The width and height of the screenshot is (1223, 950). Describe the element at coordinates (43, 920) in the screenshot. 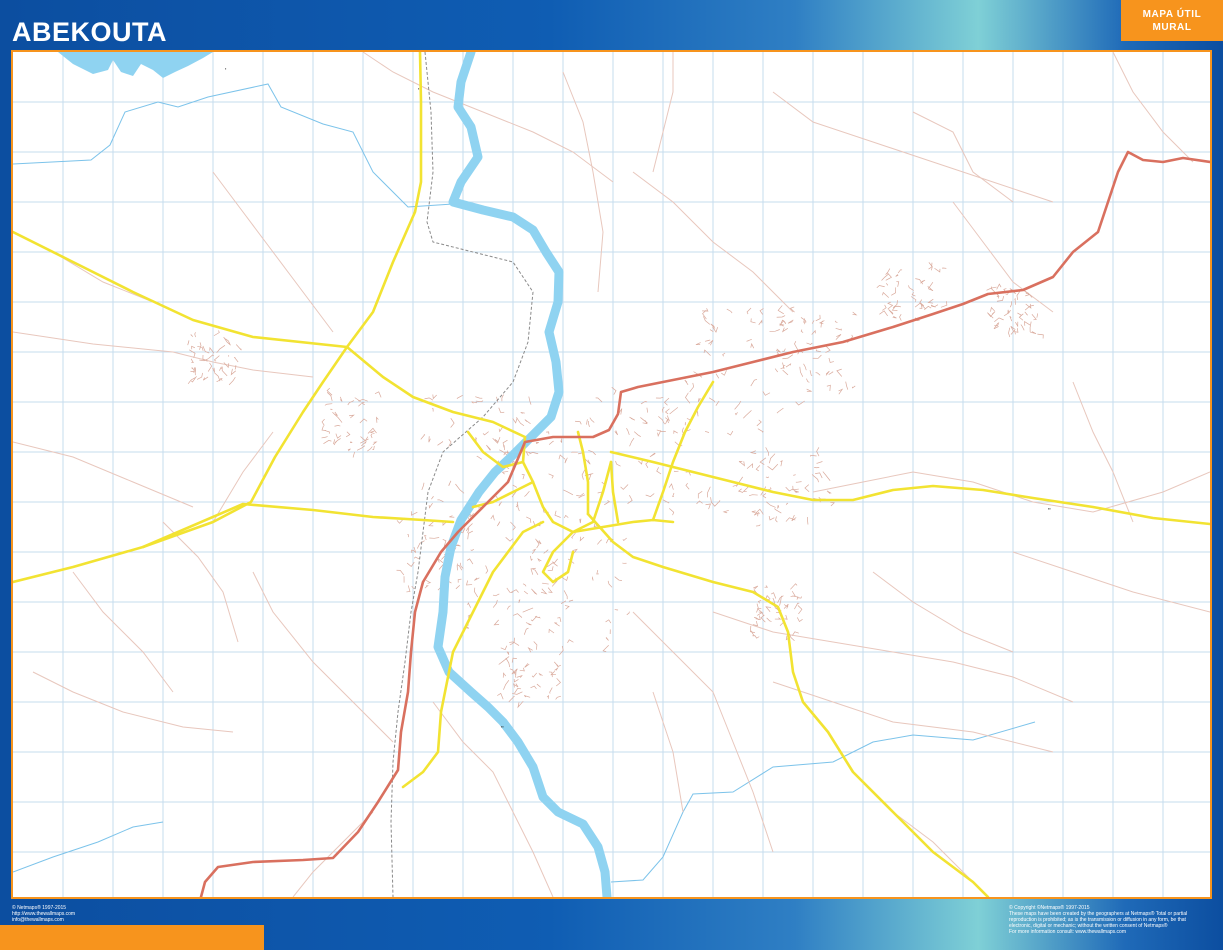

I see `footer-email-link: info@thewallmaps.com` at that location.